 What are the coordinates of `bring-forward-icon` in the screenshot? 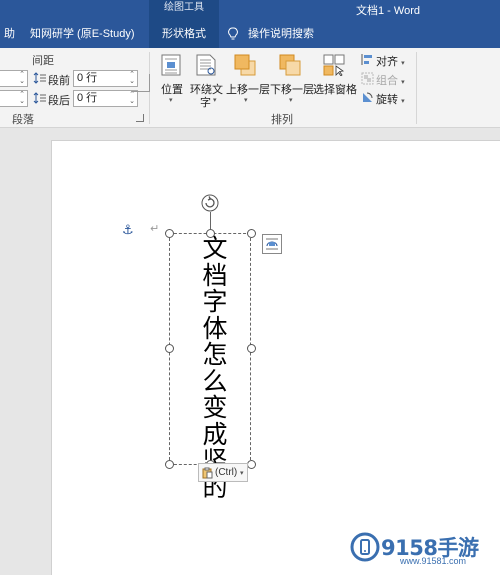 It's located at (245, 65).